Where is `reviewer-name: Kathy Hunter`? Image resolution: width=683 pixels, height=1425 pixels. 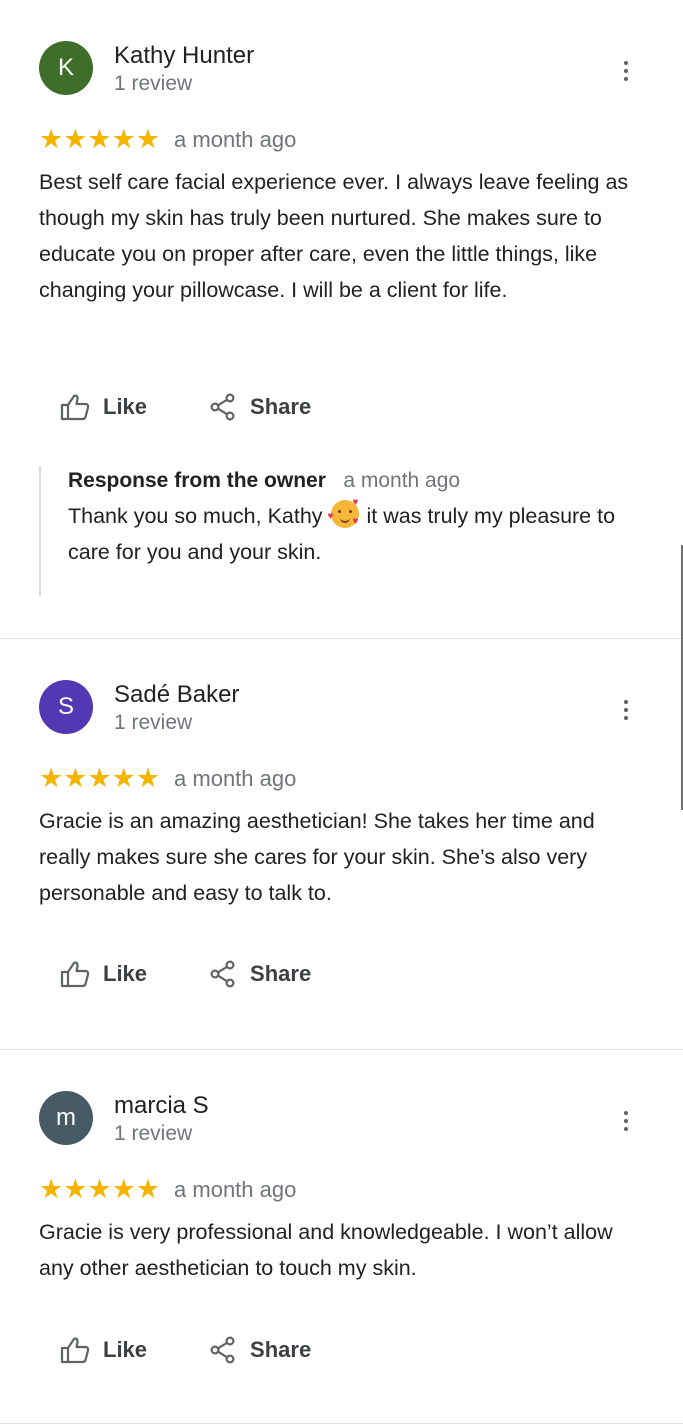 reviewer-name: Kathy Hunter is located at coordinates (184, 56).